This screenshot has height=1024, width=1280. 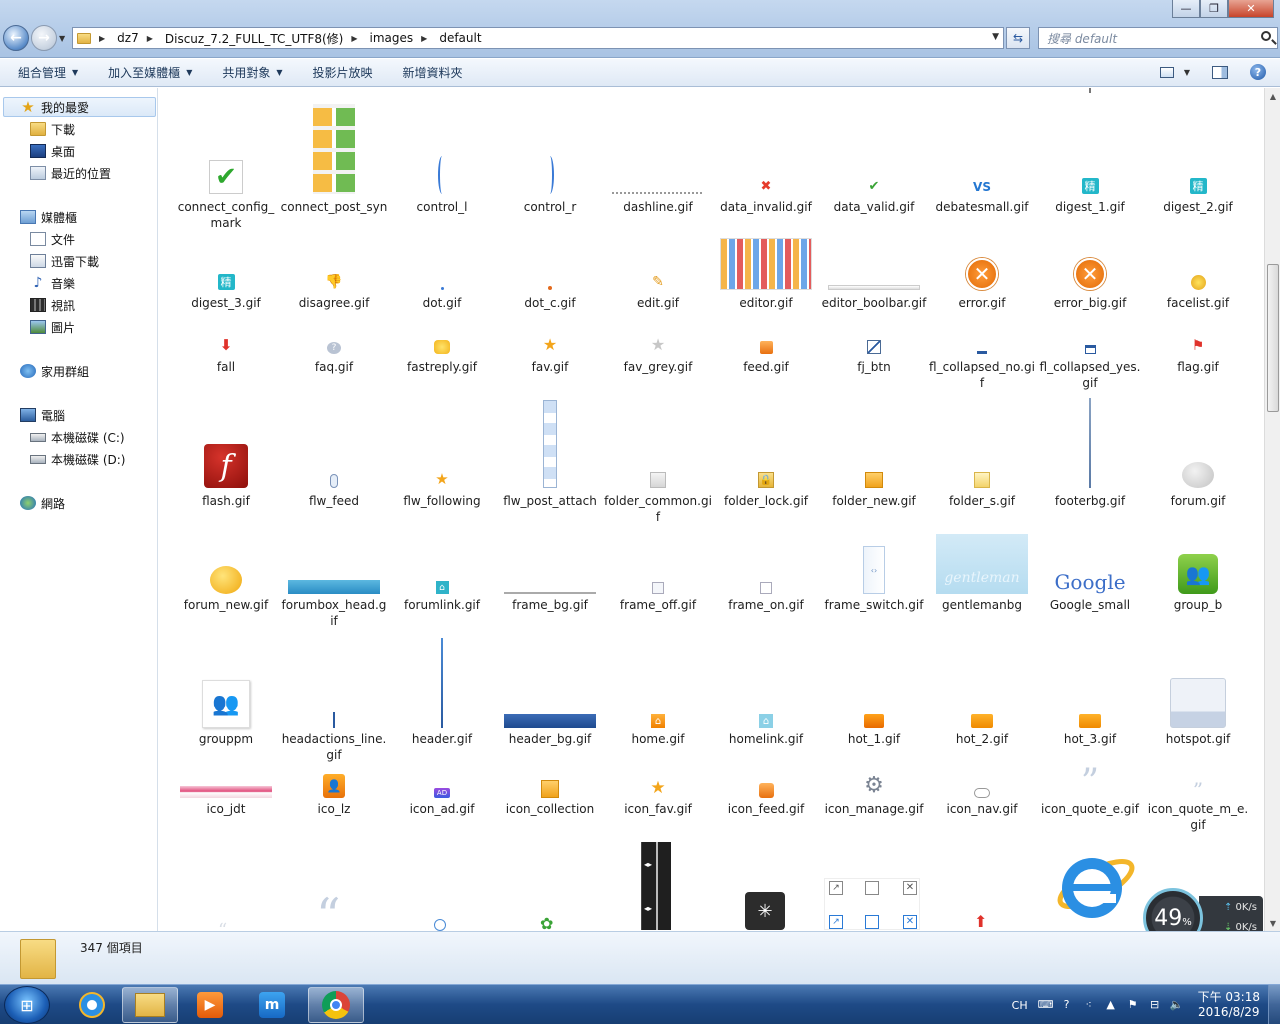 What do you see at coordinates (1133, 1005) in the screenshot?
I see `action-center-flag-icon: ⚑` at bounding box center [1133, 1005].